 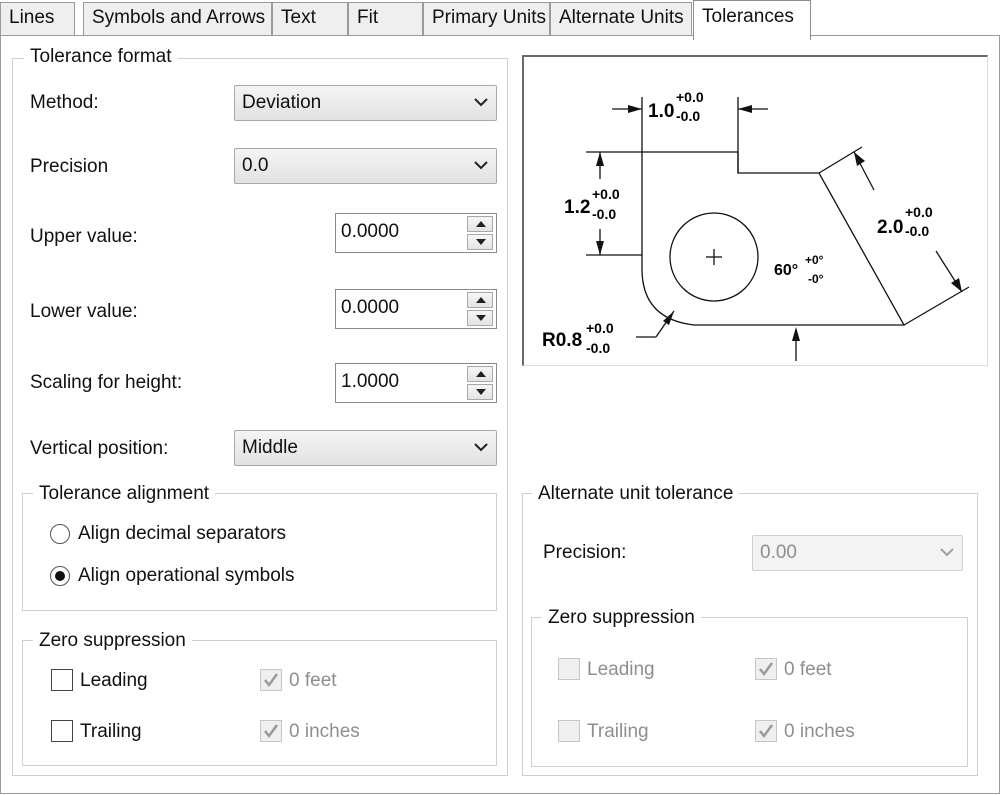 I want to click on dim-angle-value: 60°, so click(x=786, y=270).